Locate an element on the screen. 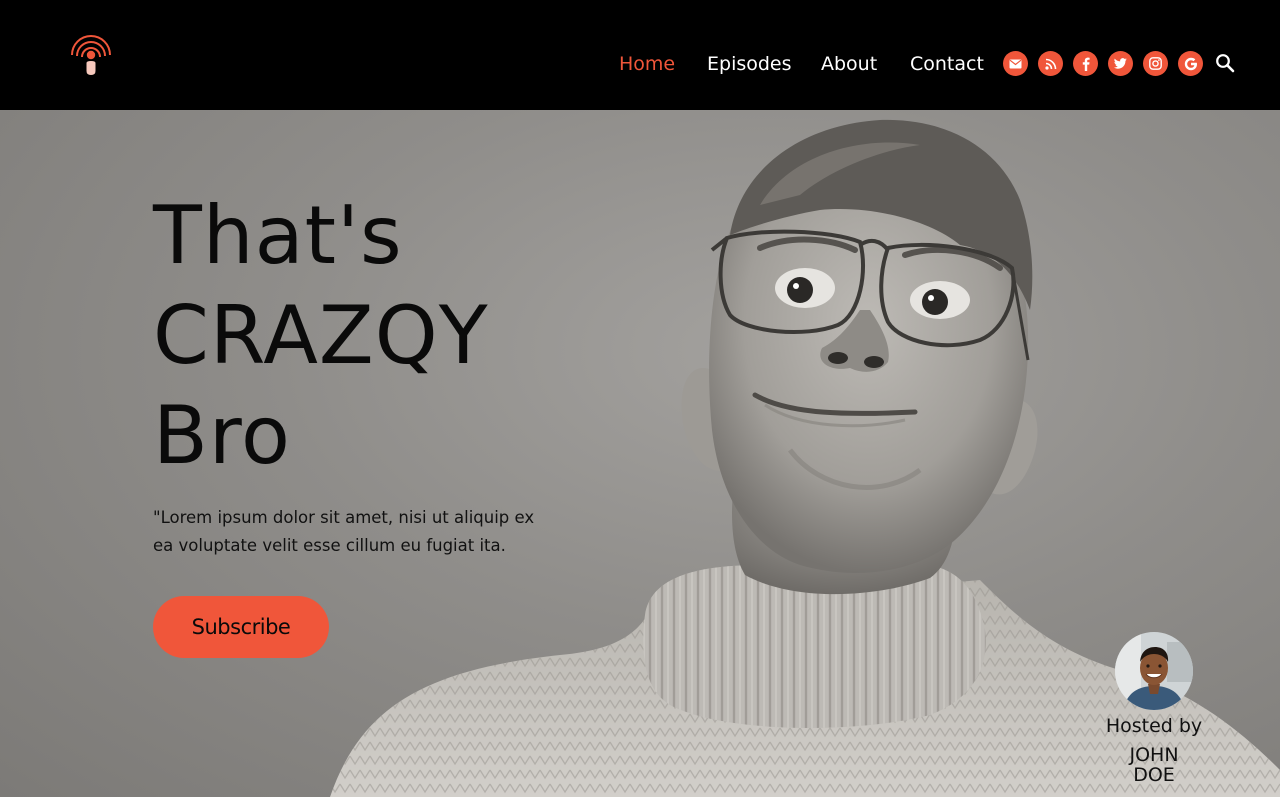 This screenshot has width=1280, height=797. instagram-icon is located at coordinates (1155, 63).